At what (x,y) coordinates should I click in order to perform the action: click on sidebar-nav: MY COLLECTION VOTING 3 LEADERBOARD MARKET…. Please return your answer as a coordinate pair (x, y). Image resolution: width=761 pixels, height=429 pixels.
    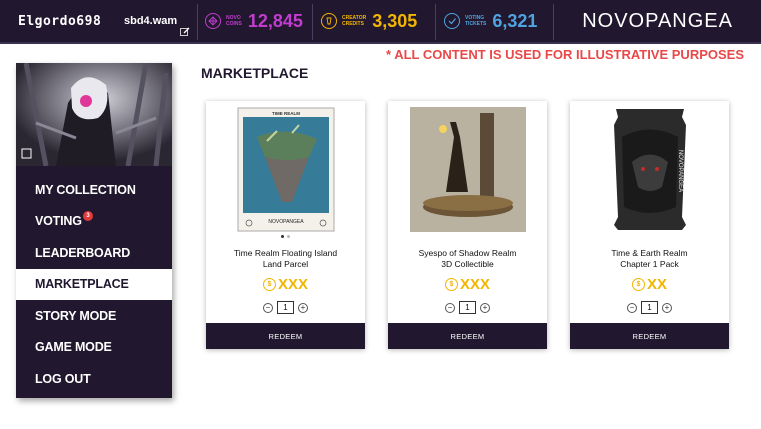
    Looking at the image, I should click on (94, 284).